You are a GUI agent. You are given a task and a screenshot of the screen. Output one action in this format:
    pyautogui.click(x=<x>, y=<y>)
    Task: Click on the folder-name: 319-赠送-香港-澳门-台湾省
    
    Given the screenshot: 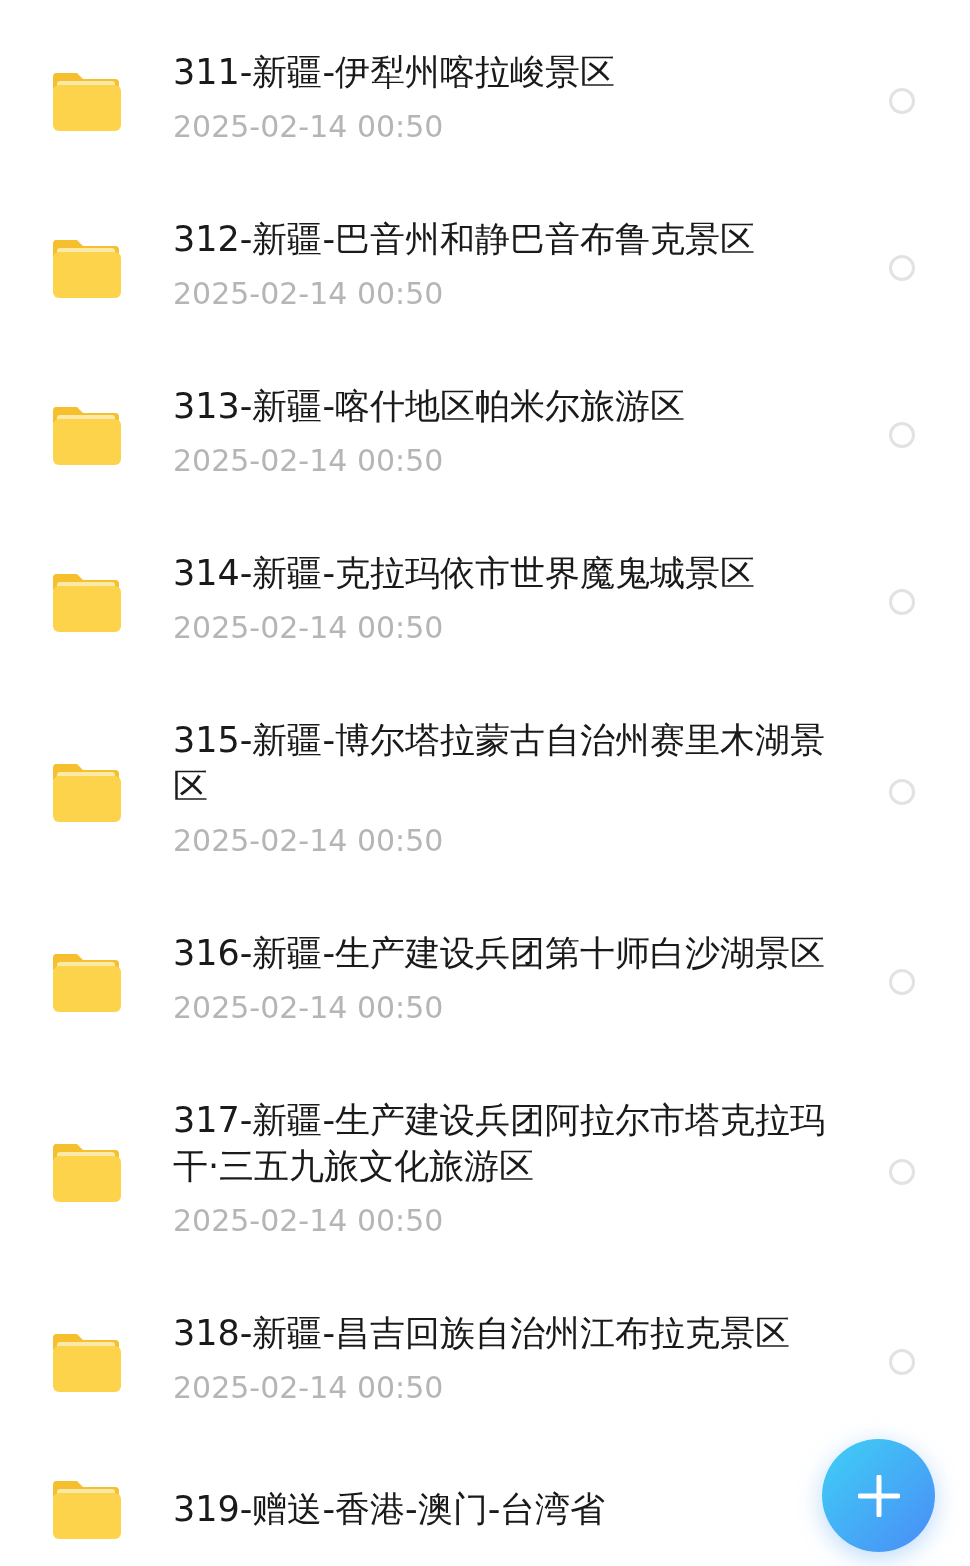 What is the action you would take?
    pyautogui.click(x=390, y=1509)
    